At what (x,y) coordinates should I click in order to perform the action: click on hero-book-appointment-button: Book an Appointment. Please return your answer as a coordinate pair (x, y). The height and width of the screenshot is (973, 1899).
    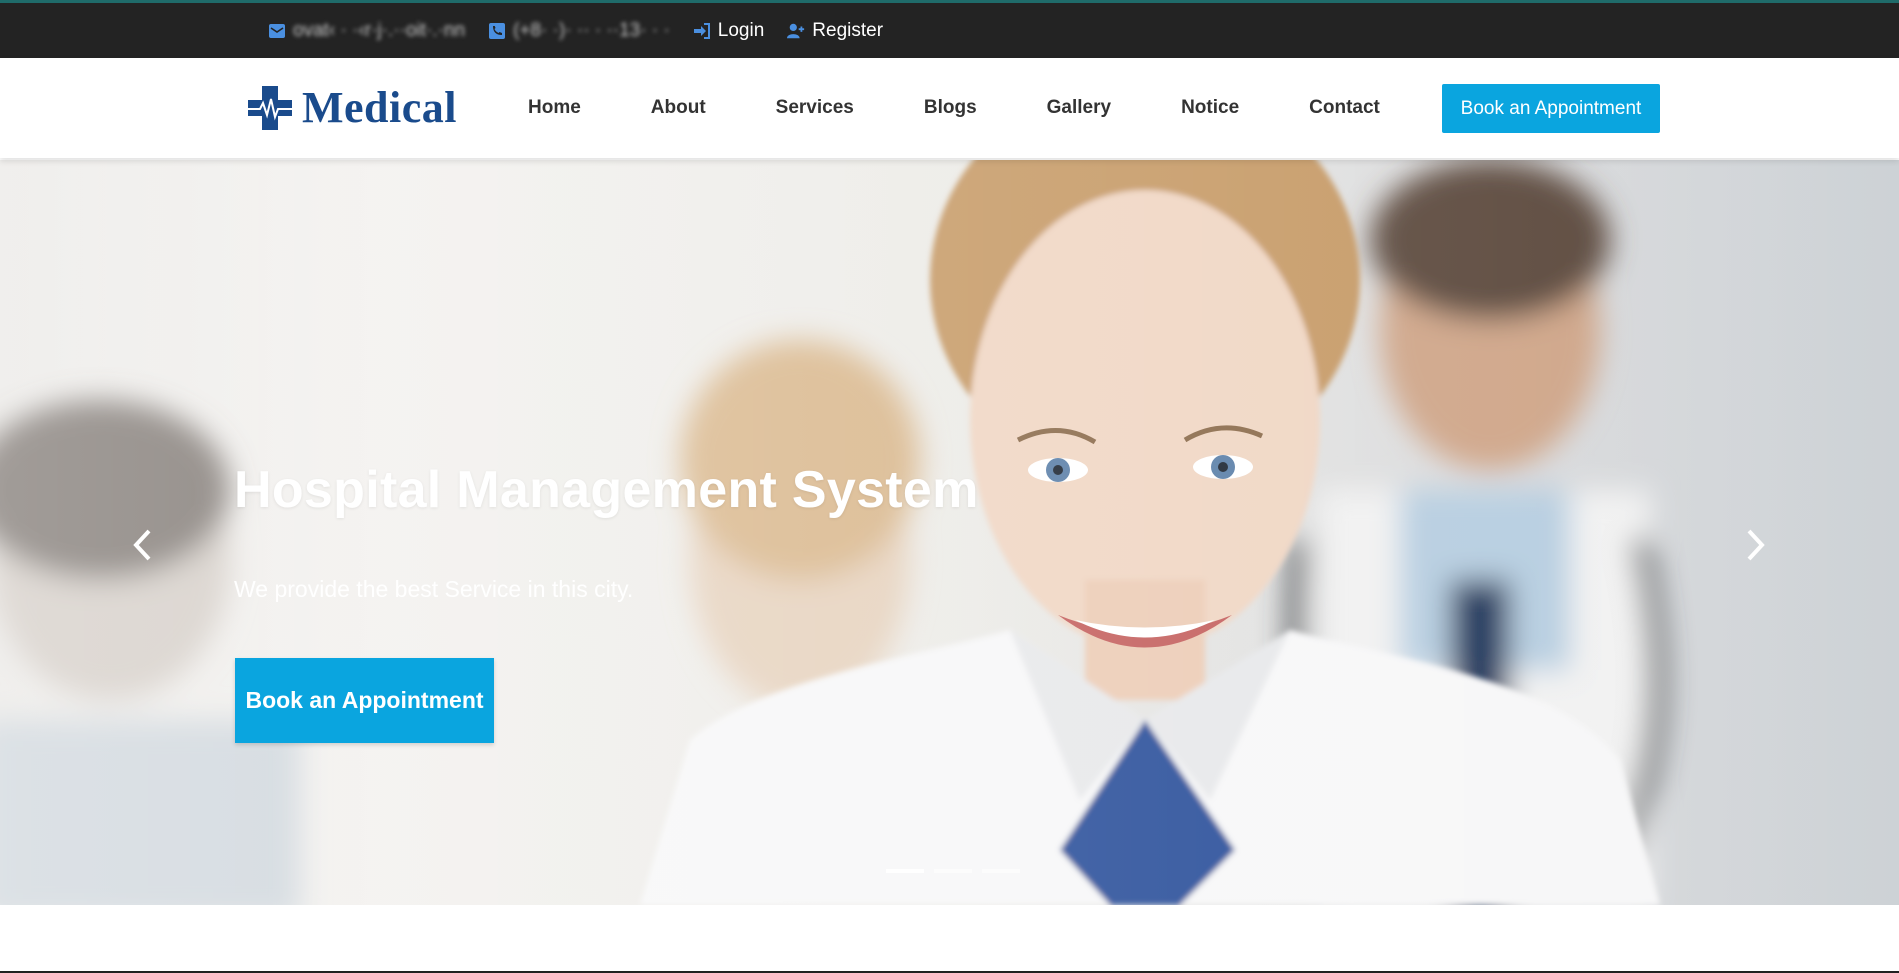
    Looking at the image, I should click on (364, 700).